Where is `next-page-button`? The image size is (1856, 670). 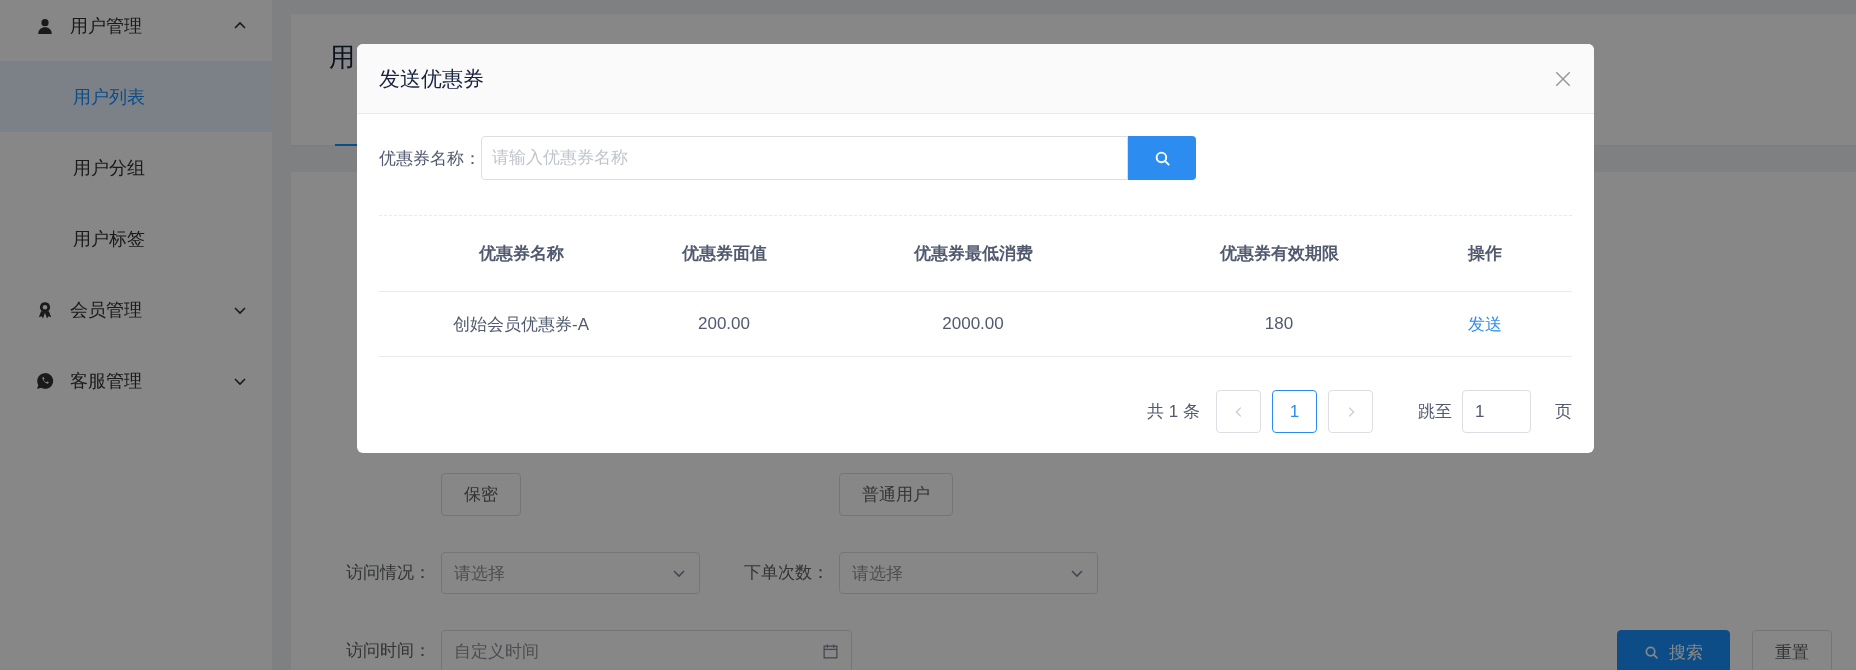
next-page-button is located at coordinates (1350, 411).